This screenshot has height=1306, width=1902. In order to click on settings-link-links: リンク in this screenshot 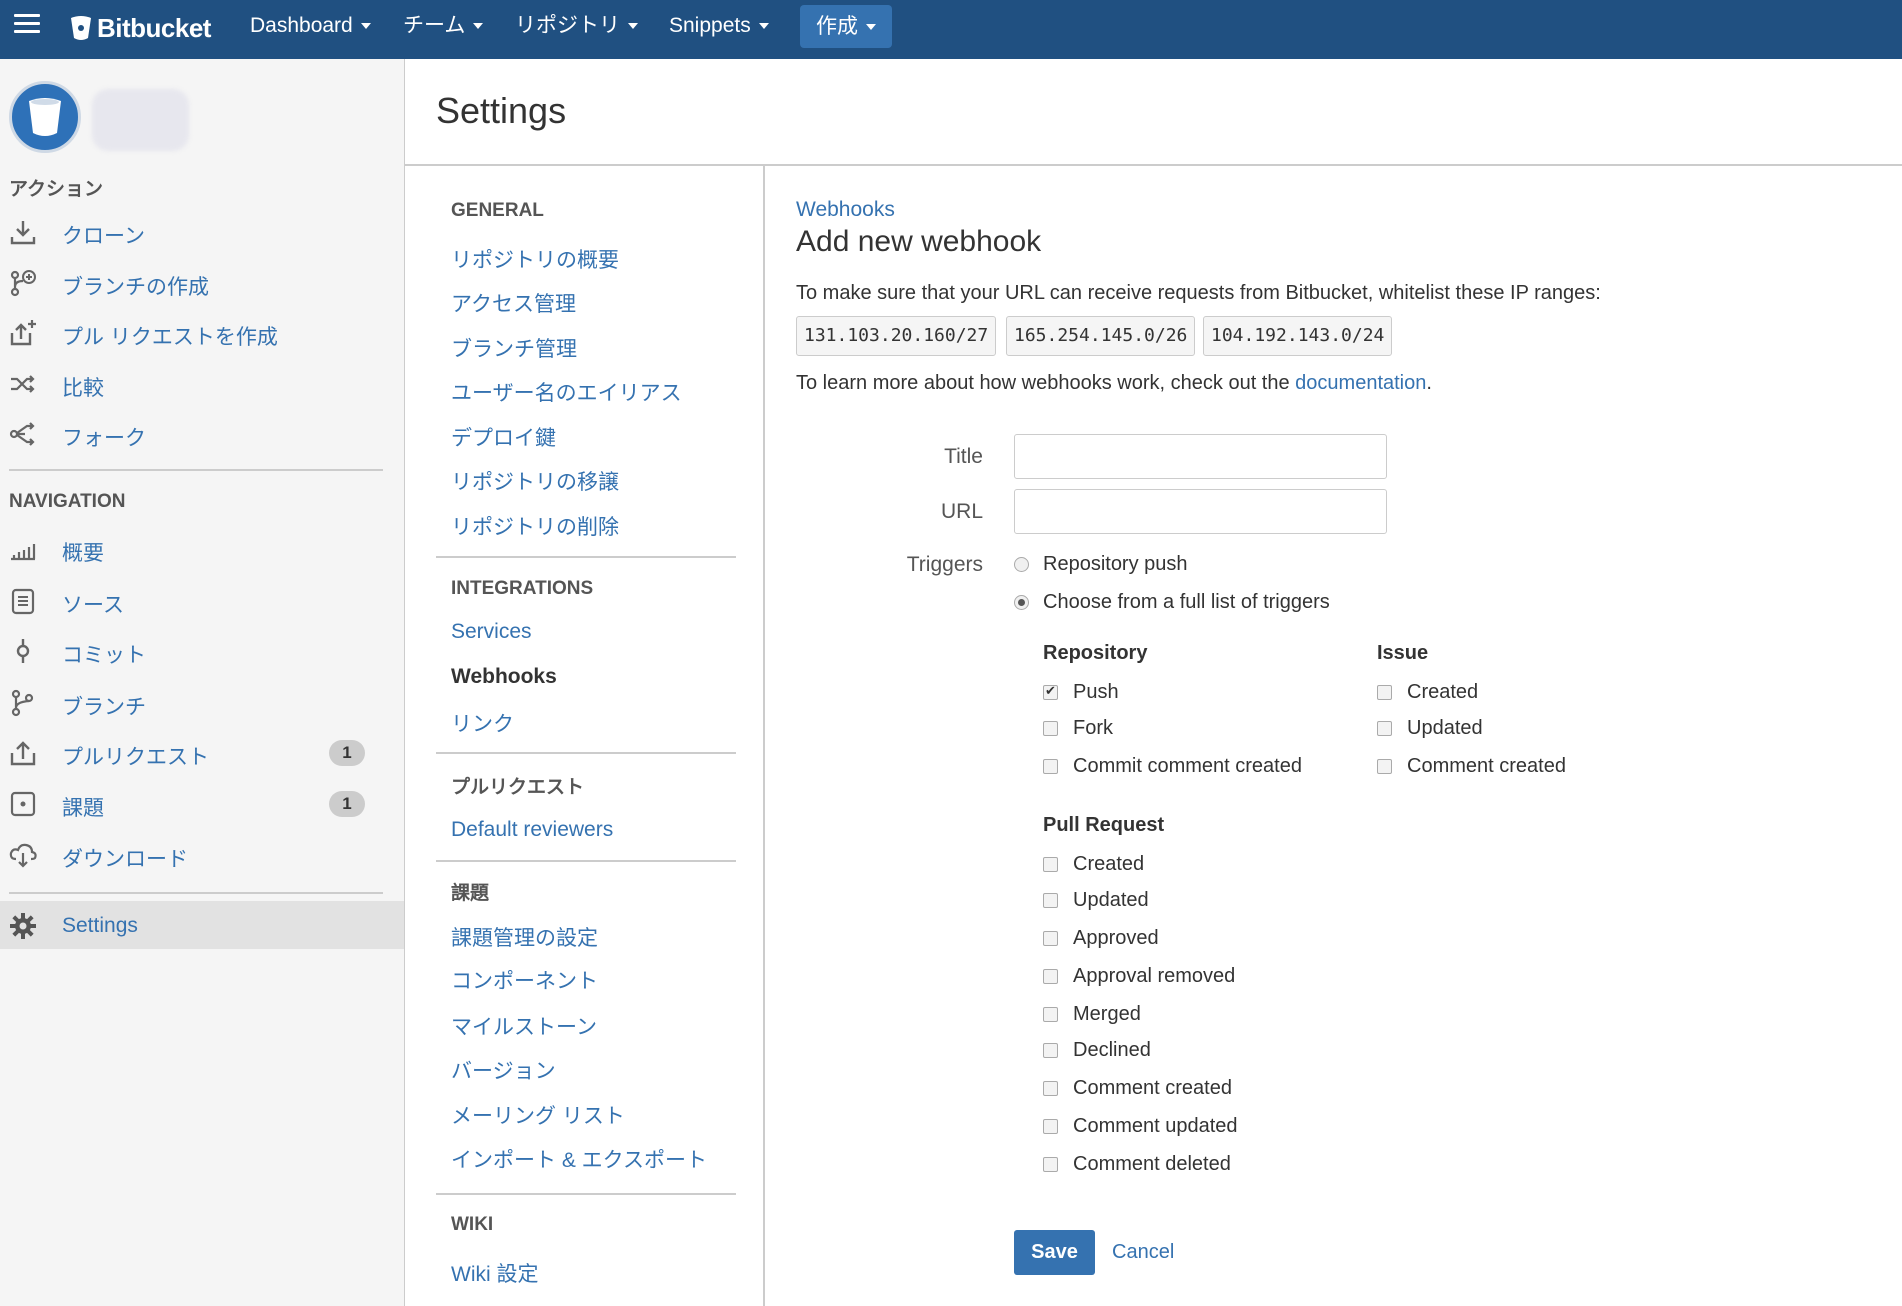, I will do `click(482, 723)`.